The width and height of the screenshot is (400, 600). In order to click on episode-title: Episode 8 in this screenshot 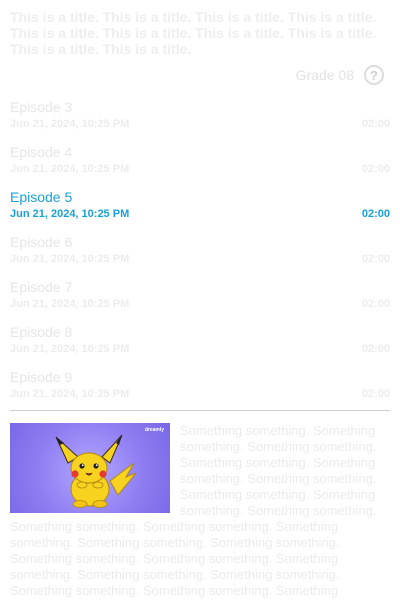, I will do `click(41, 332)`.